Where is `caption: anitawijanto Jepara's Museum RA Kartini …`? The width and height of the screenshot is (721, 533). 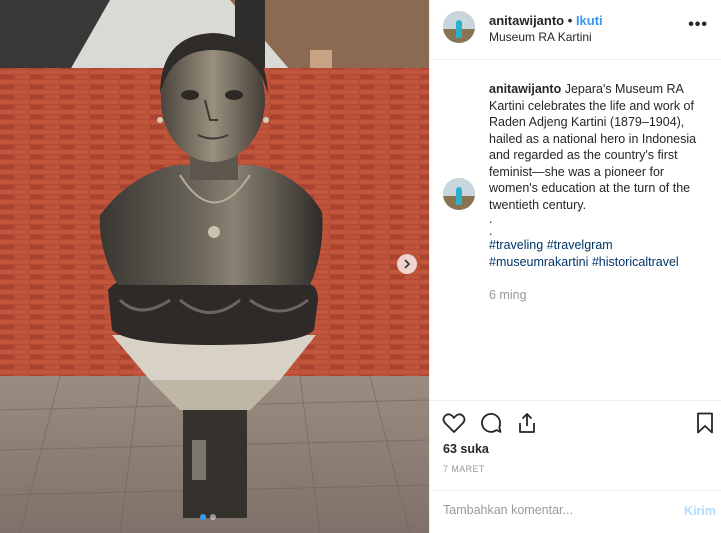 caption: anitawijanto Jepara's Museum RA Kartini … is located at coordinates (601, 175).